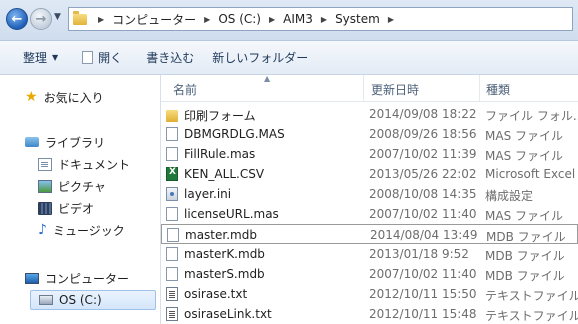 The height and width of the screenshot is (324, 578). What do you see at coordinates (526, 237) in the screenshot?
I see `file-type: MDB ファイル` at bounding box center [526, 237].